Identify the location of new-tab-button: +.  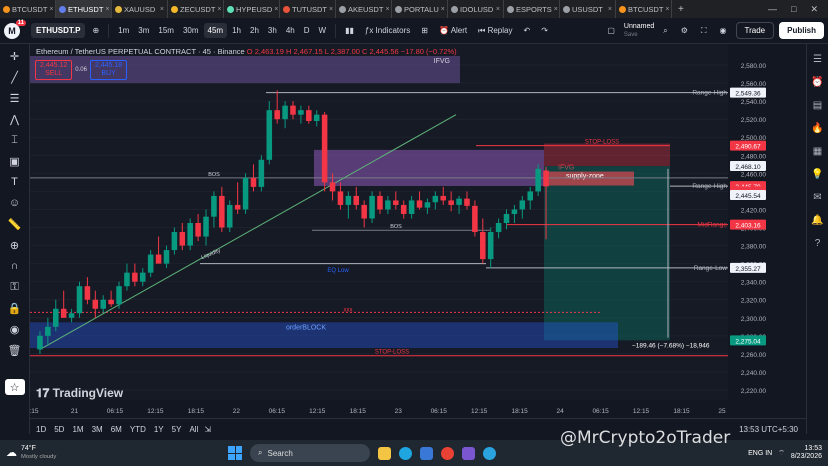
(681, 9).